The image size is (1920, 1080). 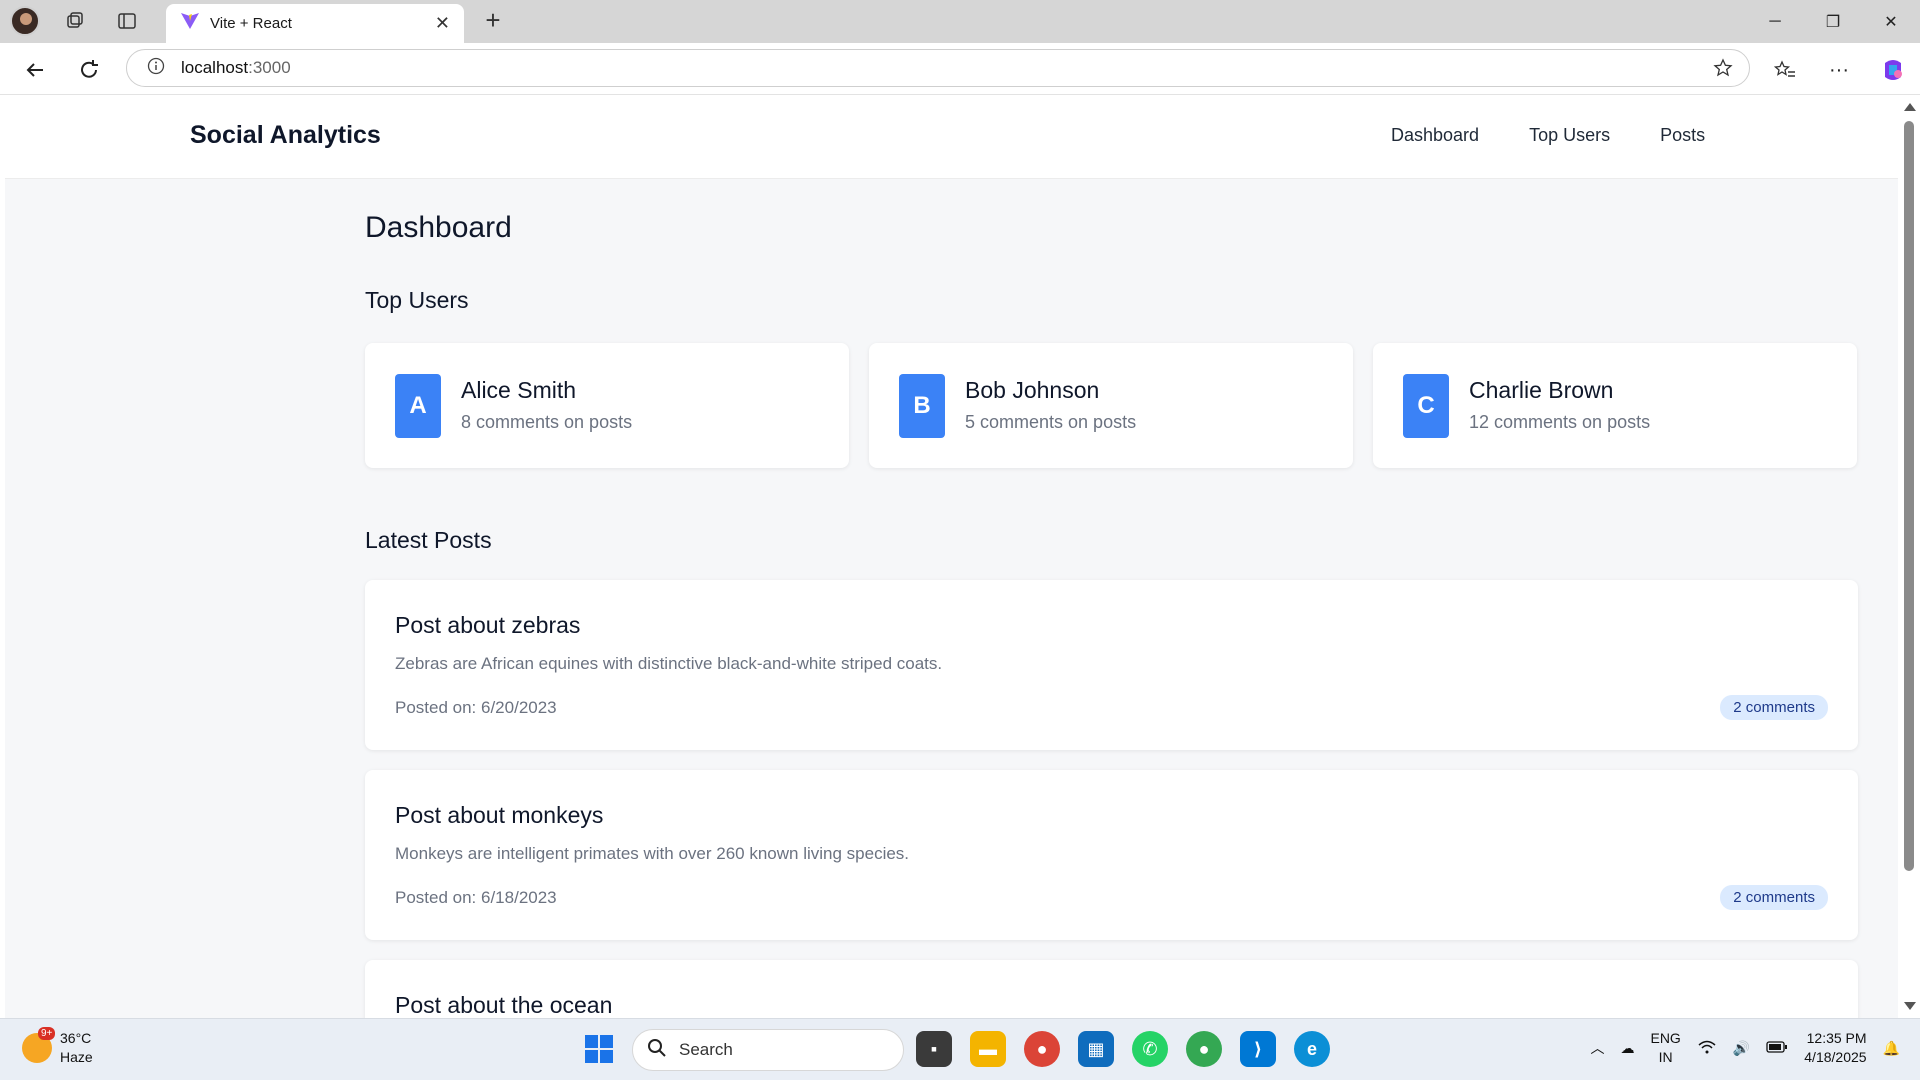 I want to click on vite-logo-icon, so click(x=190, y=23).